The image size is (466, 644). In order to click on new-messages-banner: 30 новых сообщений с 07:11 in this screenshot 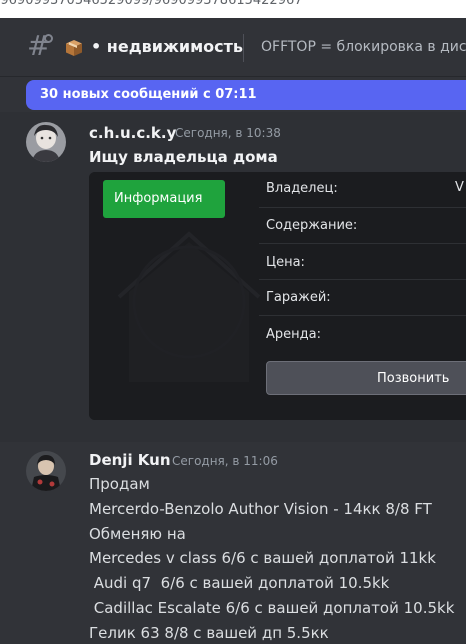, I will do `click(246, 95)`.